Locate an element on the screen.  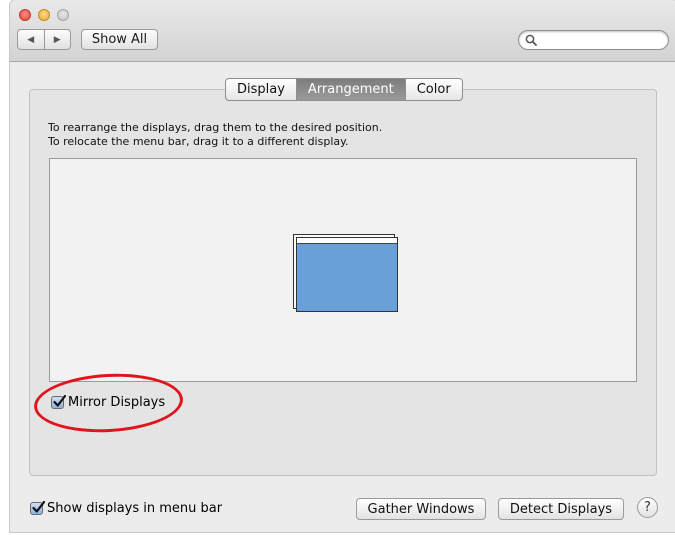
show-displays-in-menu-bar-label: Show displays in menu bar is located at coordinates (134, 508).